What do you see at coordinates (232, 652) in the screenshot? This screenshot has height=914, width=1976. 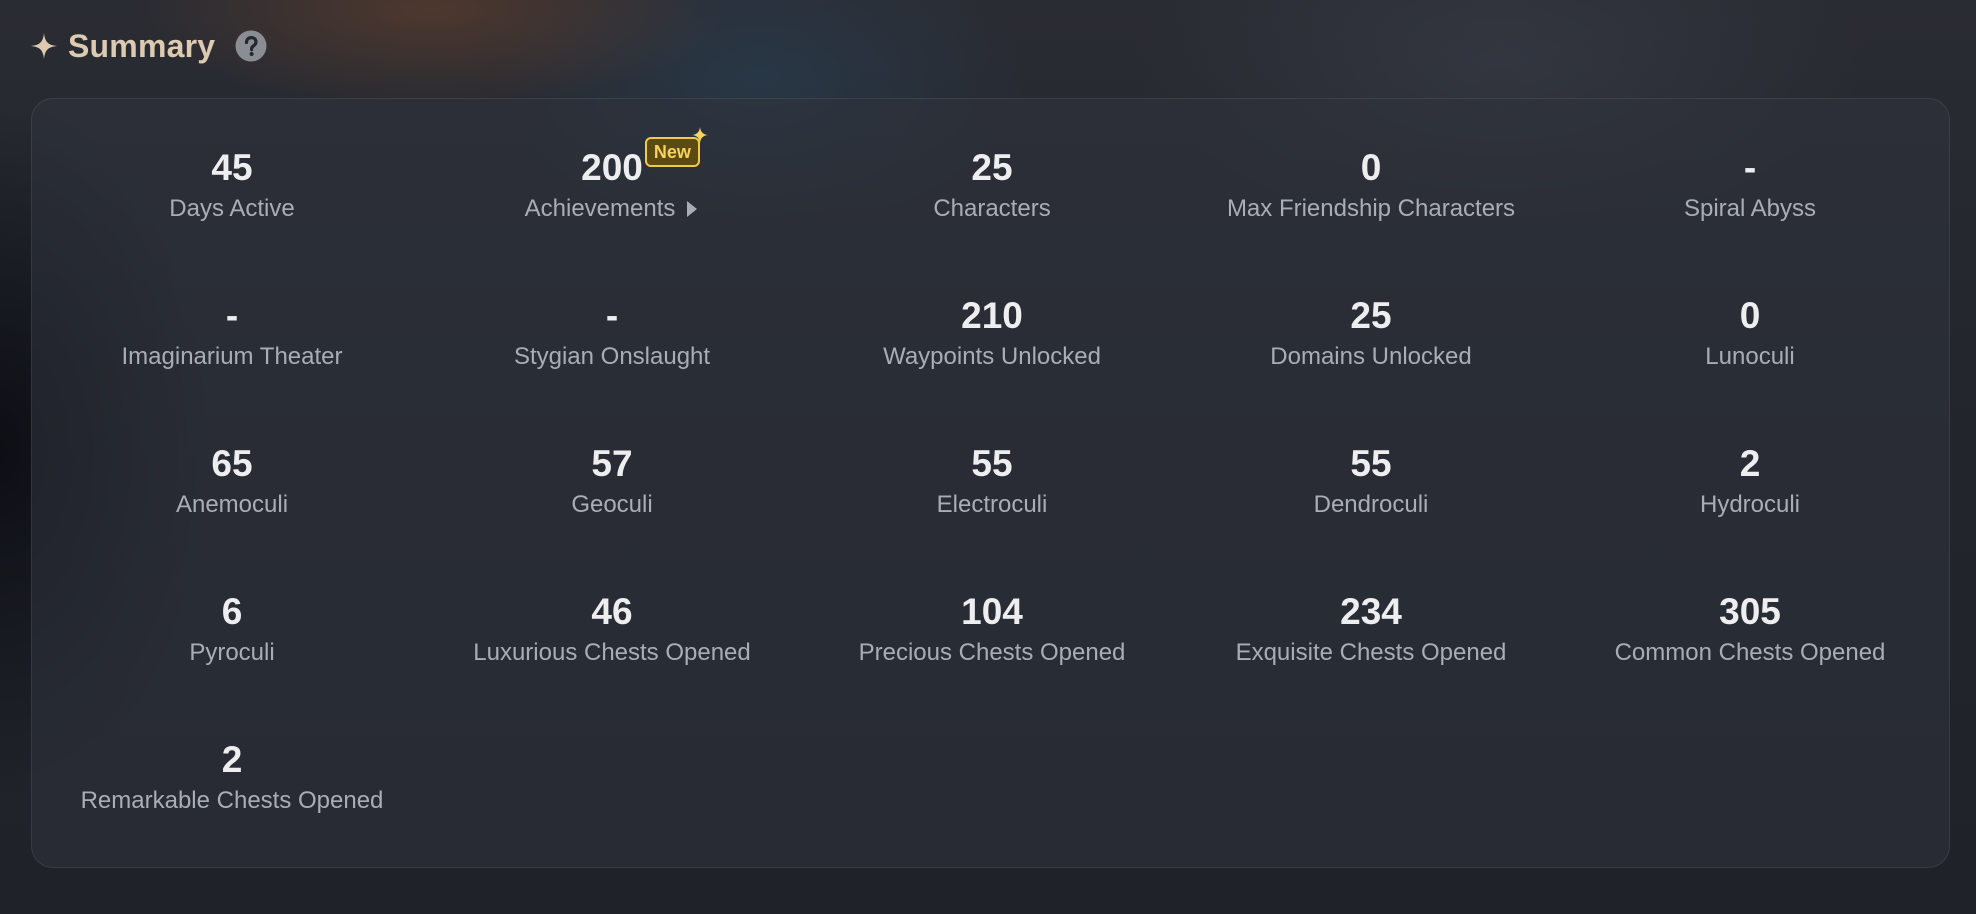 I see `stat-label: Pyroculi` at bounding box center [232, 652].